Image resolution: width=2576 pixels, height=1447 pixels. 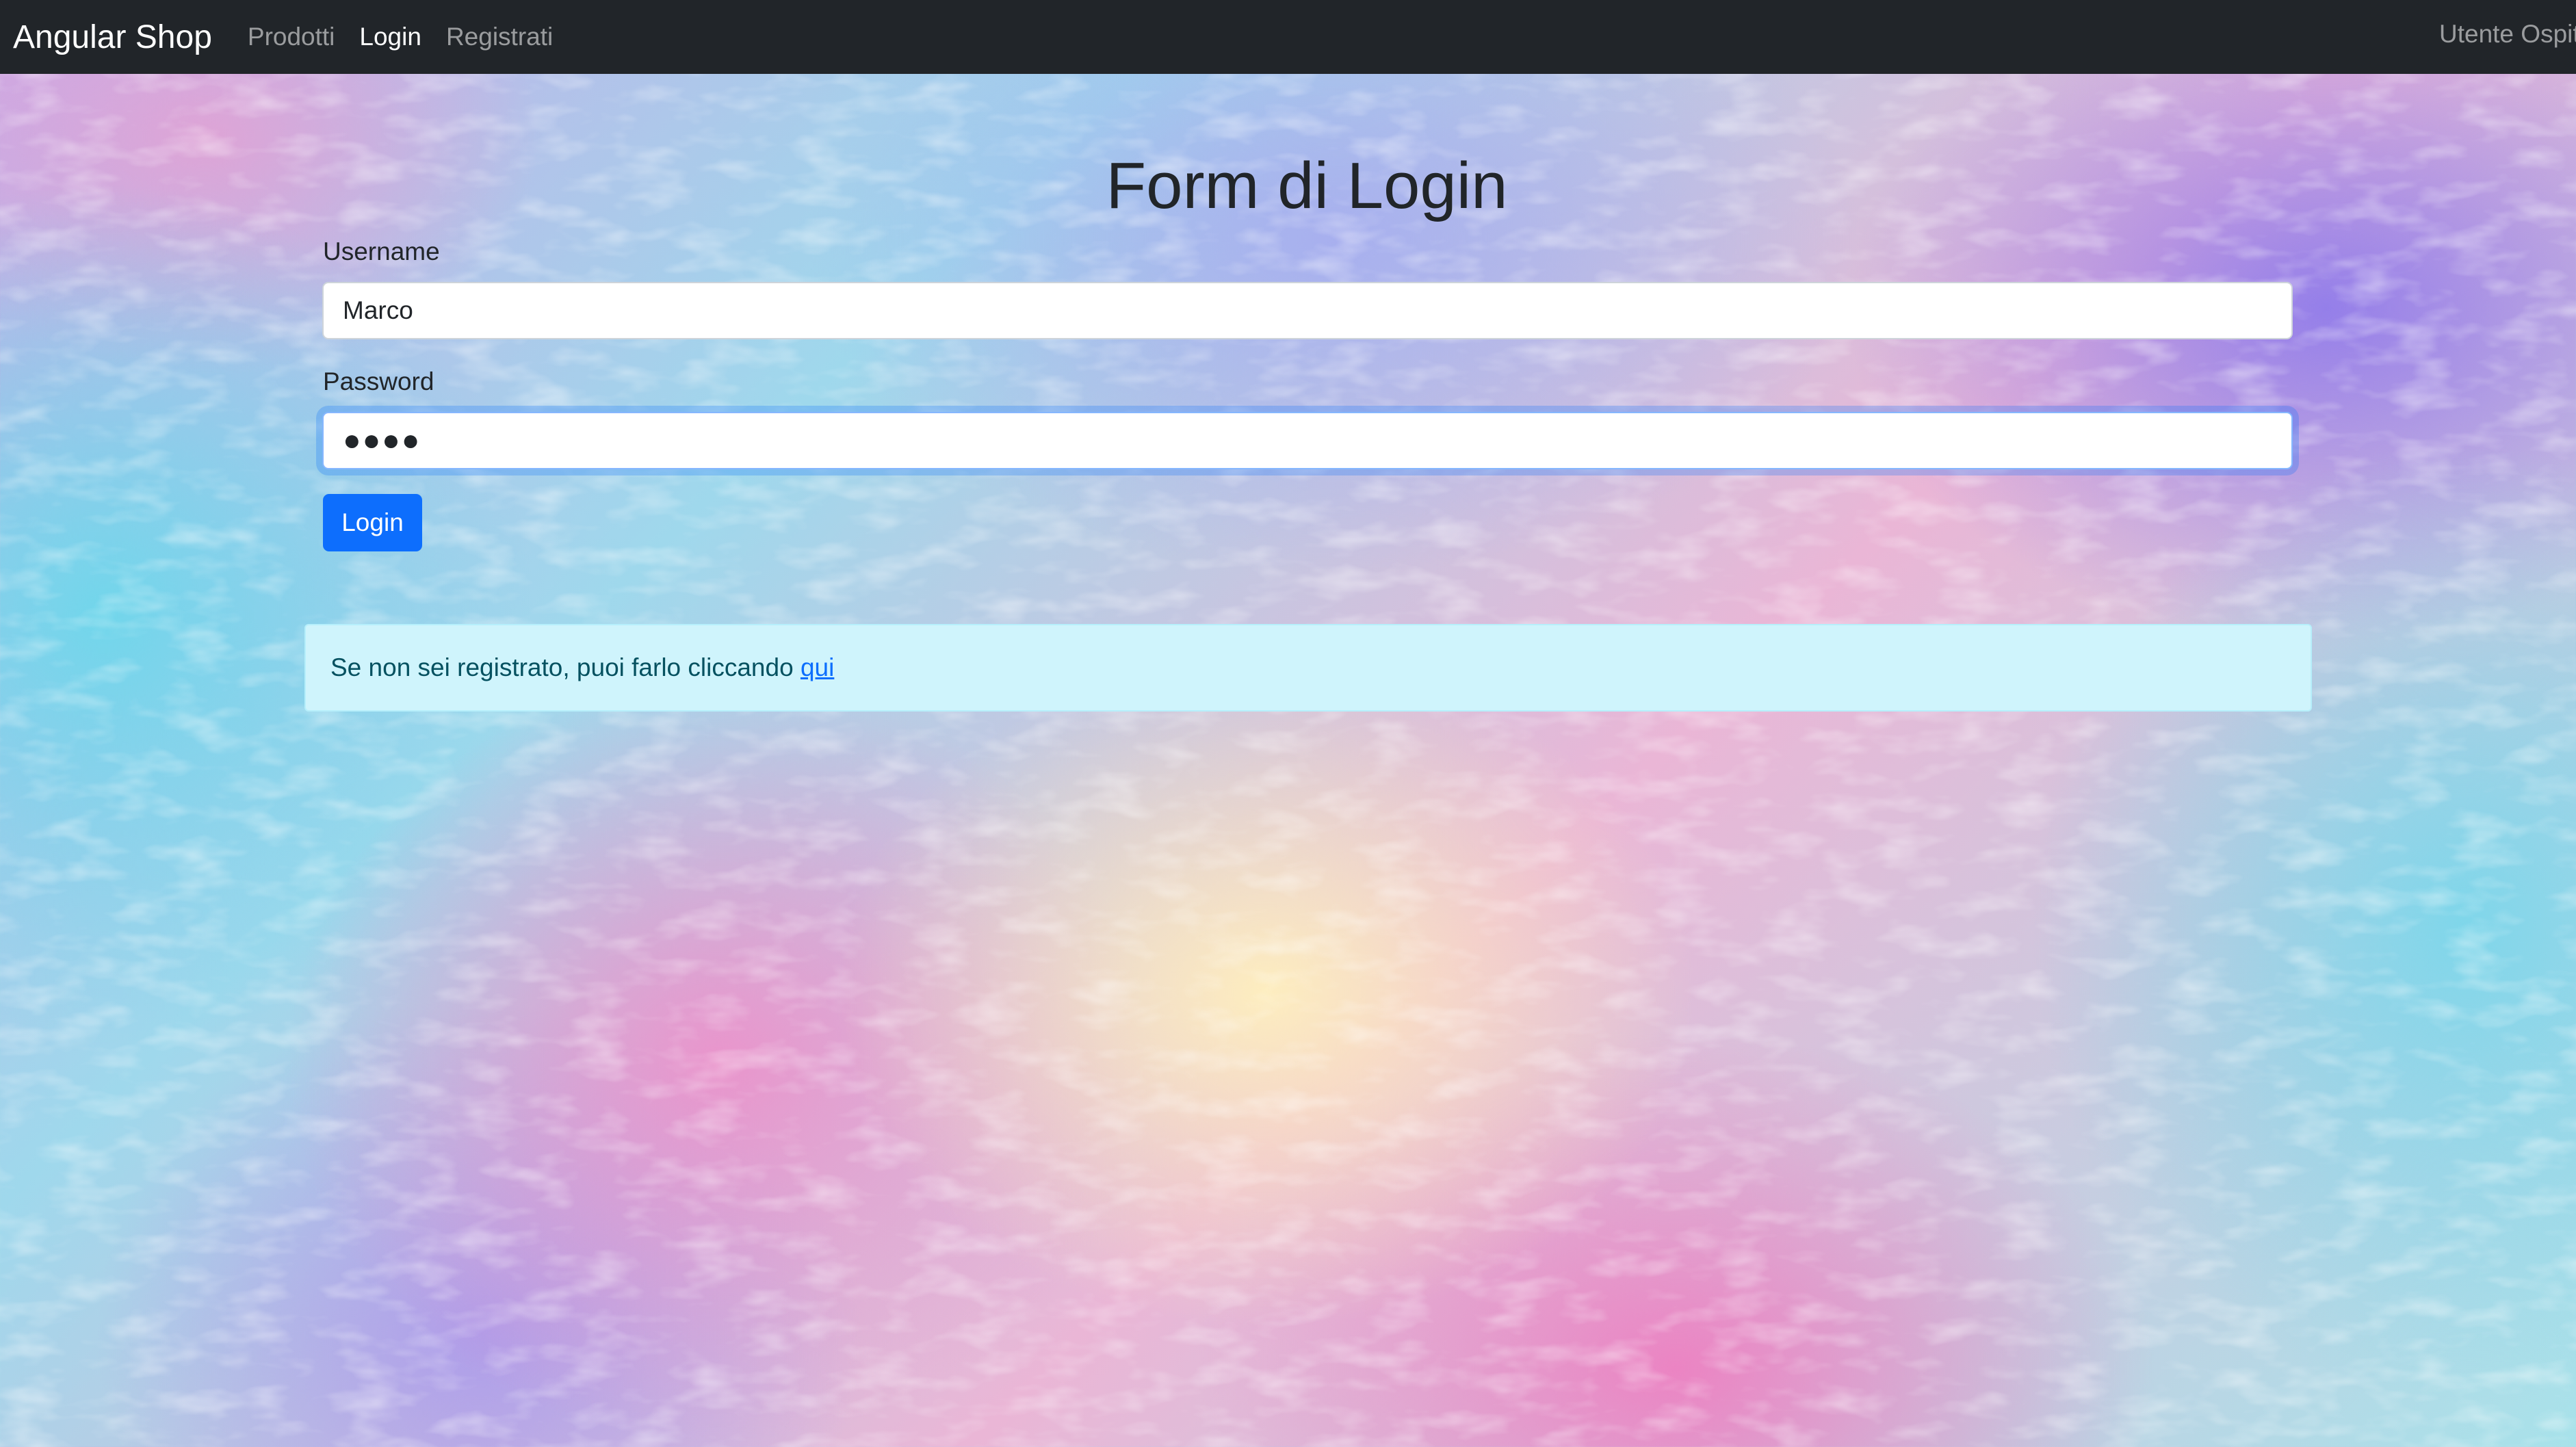 What do you see at coordinates (291, 37) in the screenshot?
I see `nav-link-prodotti: Prodotti` at bounding box center [291, 37].